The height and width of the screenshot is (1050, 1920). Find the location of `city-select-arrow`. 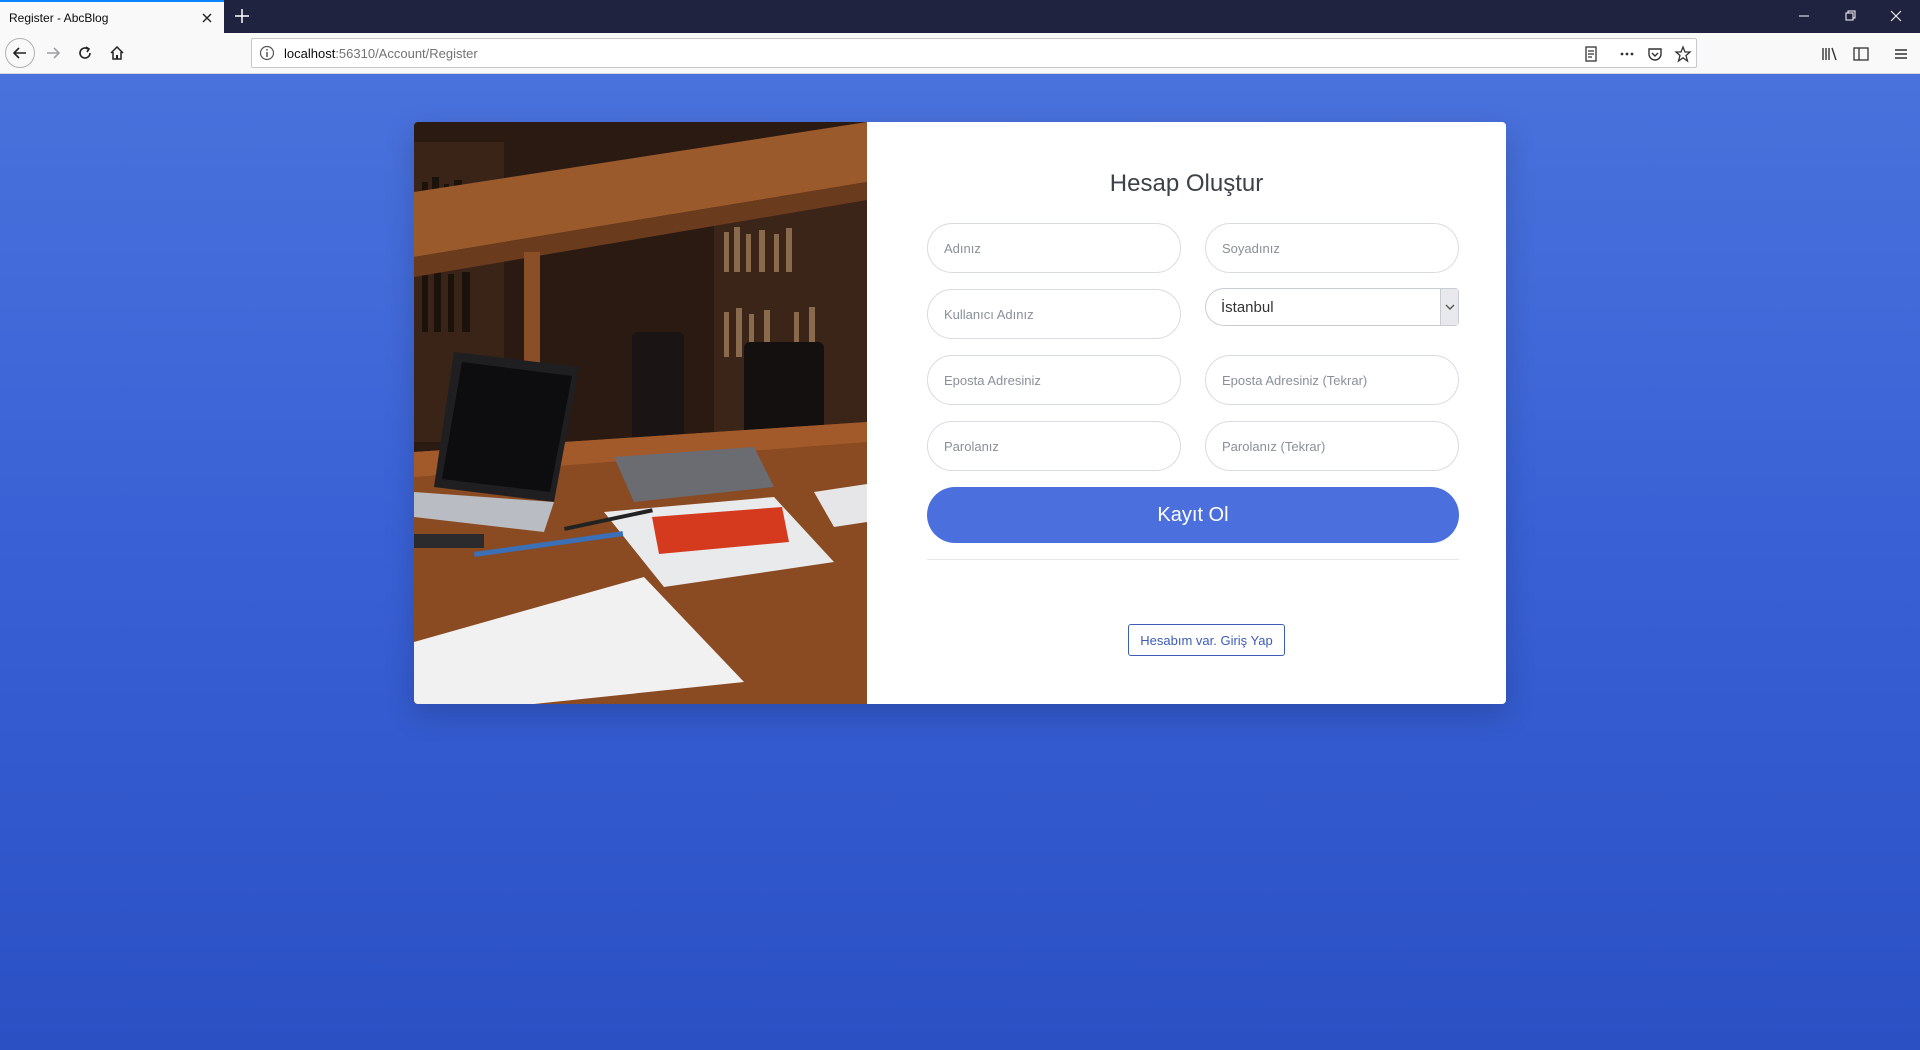

city-select-arrow is located at coordinates (1449, 307).